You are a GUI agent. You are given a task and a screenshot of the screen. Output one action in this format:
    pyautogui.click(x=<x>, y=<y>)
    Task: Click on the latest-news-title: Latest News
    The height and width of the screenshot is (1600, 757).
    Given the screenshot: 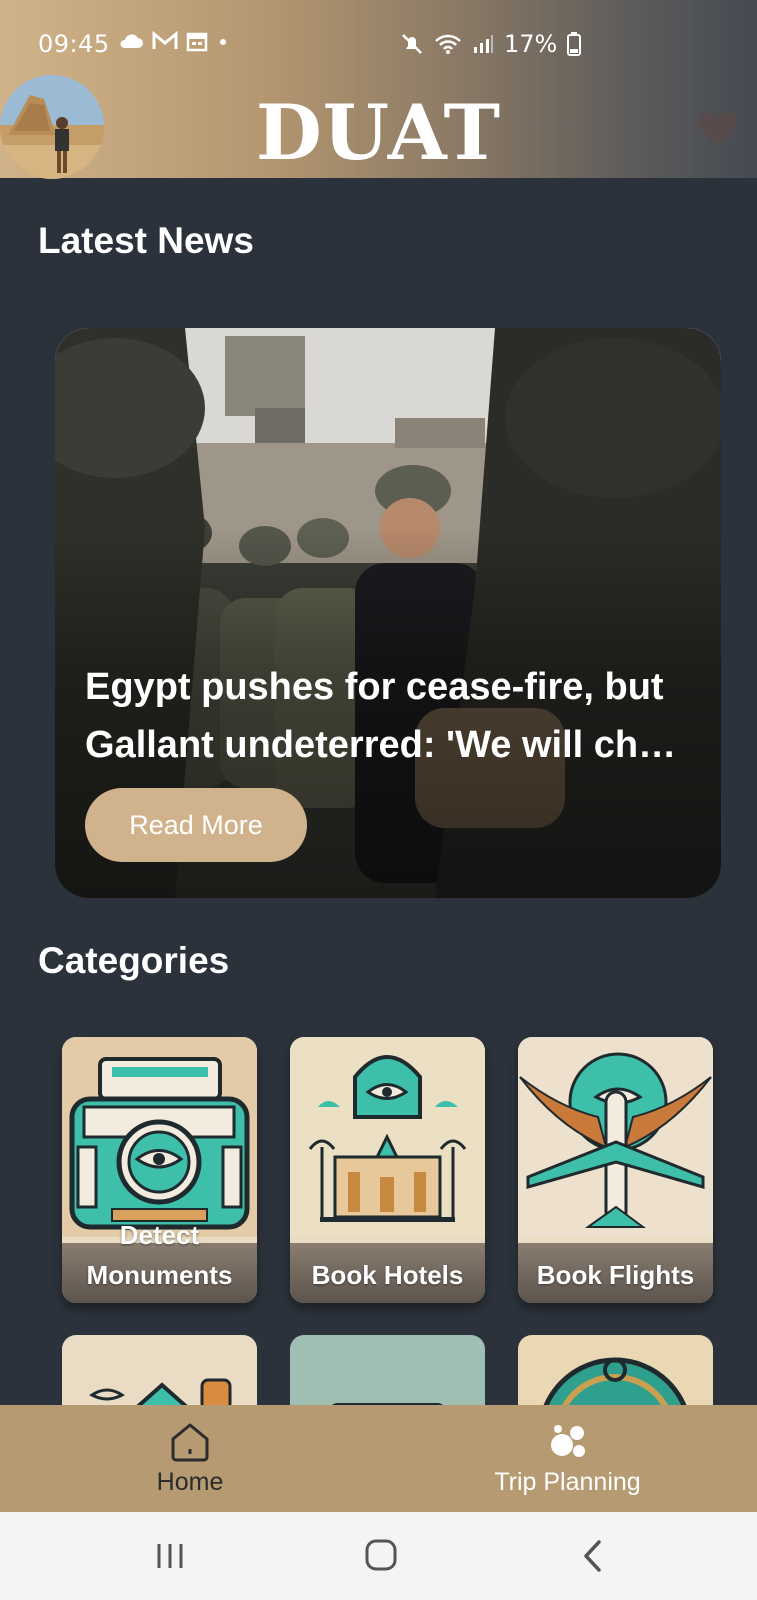 What is the action you would take?
    pyautogui.click(x=146, y=240)
    